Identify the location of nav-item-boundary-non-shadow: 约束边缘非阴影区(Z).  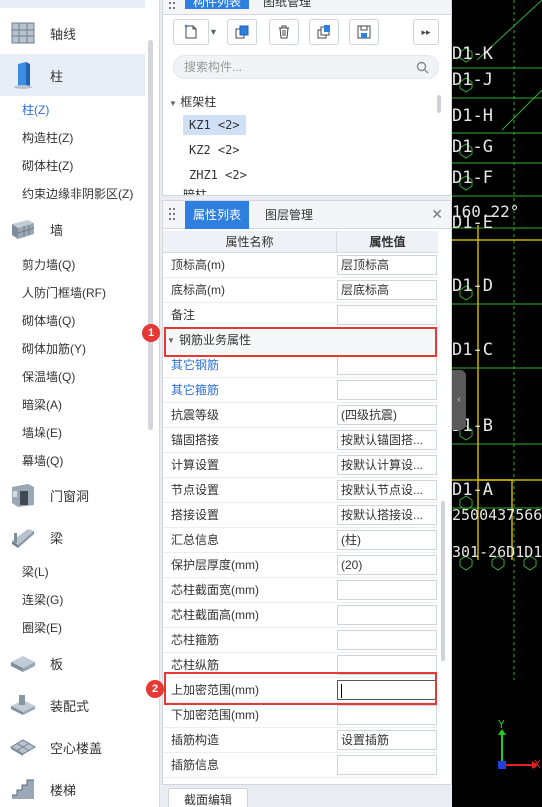
(77, 194).